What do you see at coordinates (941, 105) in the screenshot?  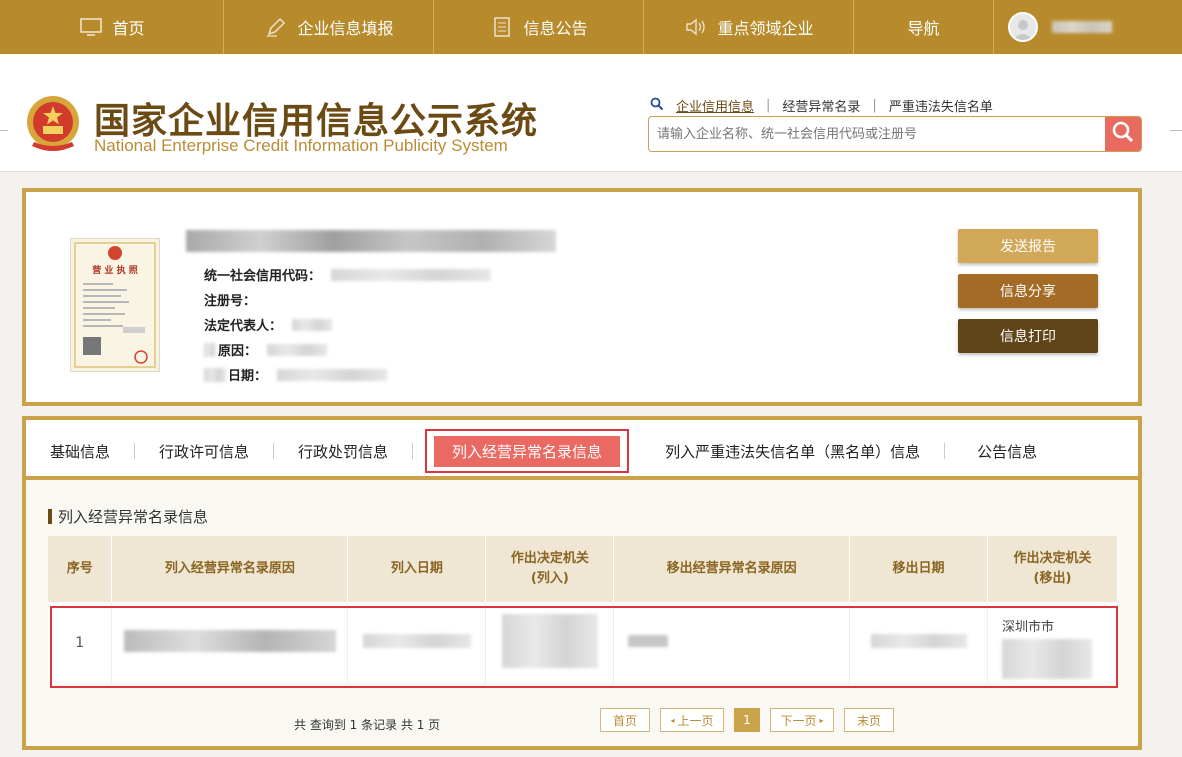 I see `search-link-blacklist: 严重违法失信名单` at bounding box center [941, 105].